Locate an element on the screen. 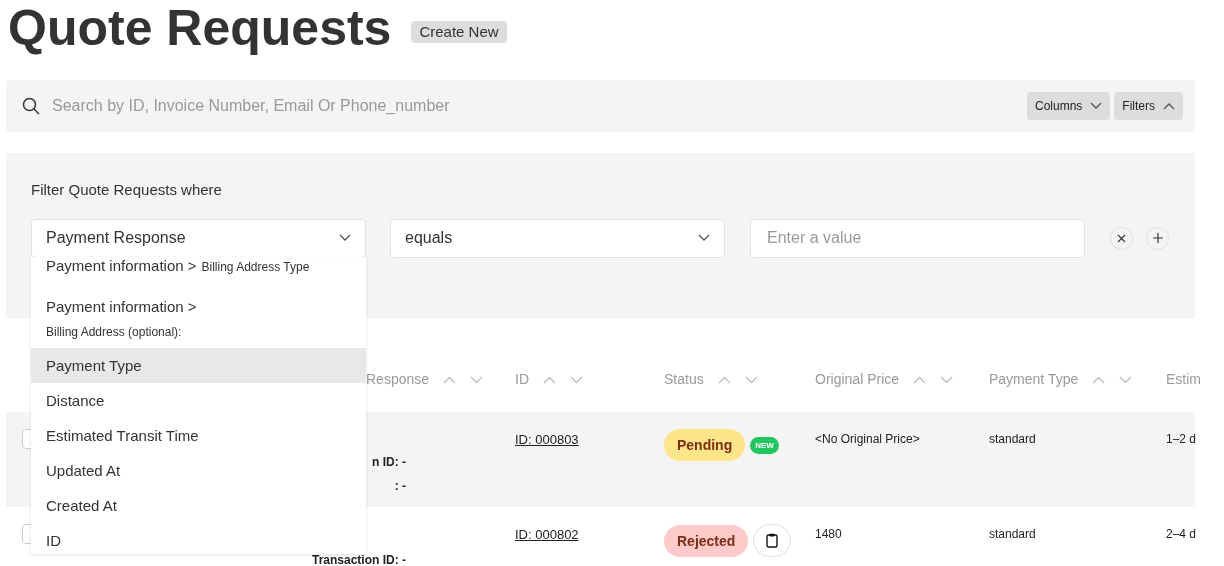 This screenshot has height=566, width=1224. response-text: n ID: - is located at coordinates (389, 462).